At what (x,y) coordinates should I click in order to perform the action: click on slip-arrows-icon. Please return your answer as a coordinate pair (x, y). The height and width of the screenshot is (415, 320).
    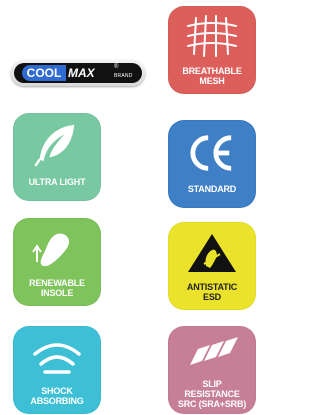
    Looking at the image, I should click on (214, 351).